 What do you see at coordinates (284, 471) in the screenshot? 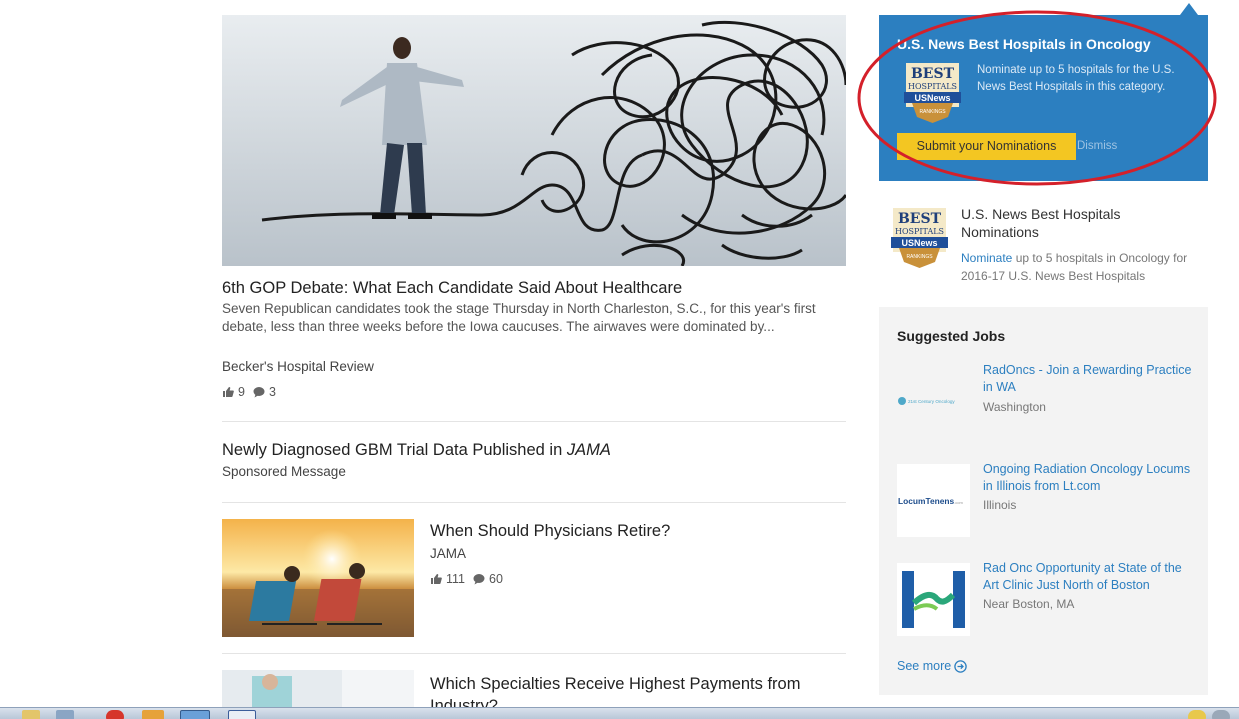
I see `sponsored-label: Sponsored Message` at bounding box center [284, 471].